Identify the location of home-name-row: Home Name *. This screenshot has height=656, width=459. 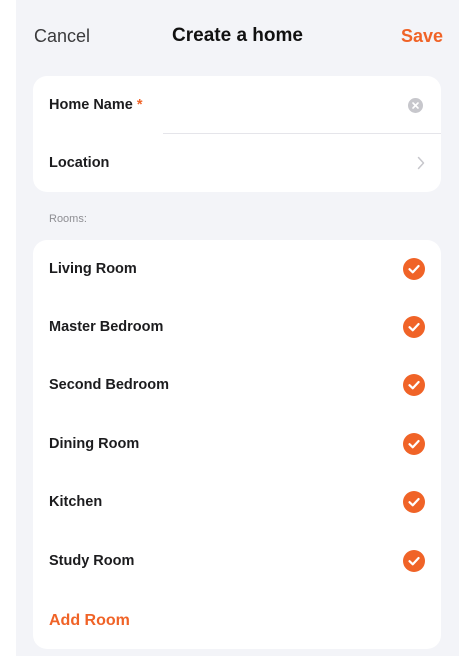
(237, 105).